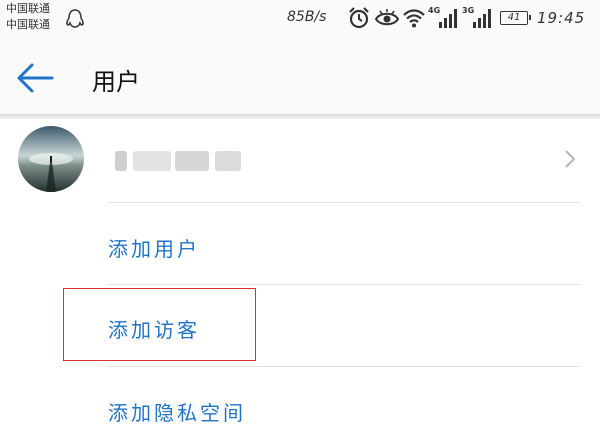 This screenshot has height=445, width=600. I want to click on carrier-label-1: 中国联通, so click(28, 8).